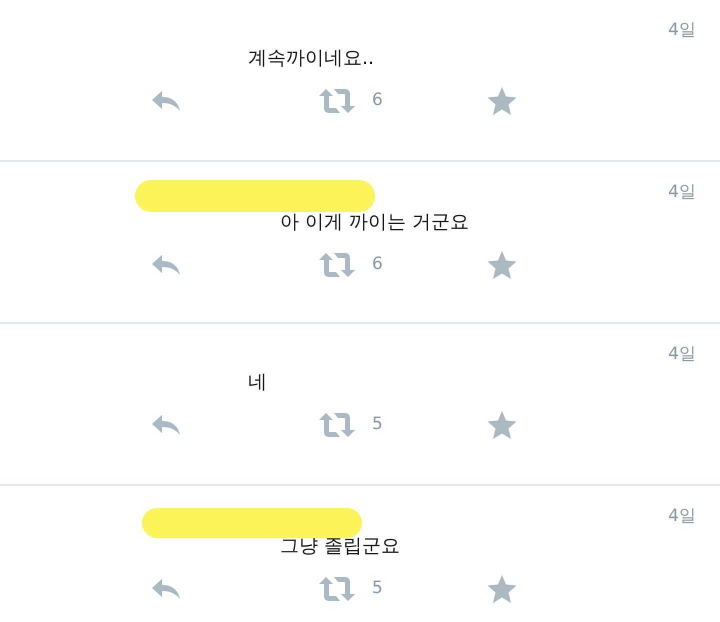 The height and width of the screenshot is (622, 720). Describe the element at coordinates (257, 382) in the screenshot. I see `tweet-text: 네` at that location.